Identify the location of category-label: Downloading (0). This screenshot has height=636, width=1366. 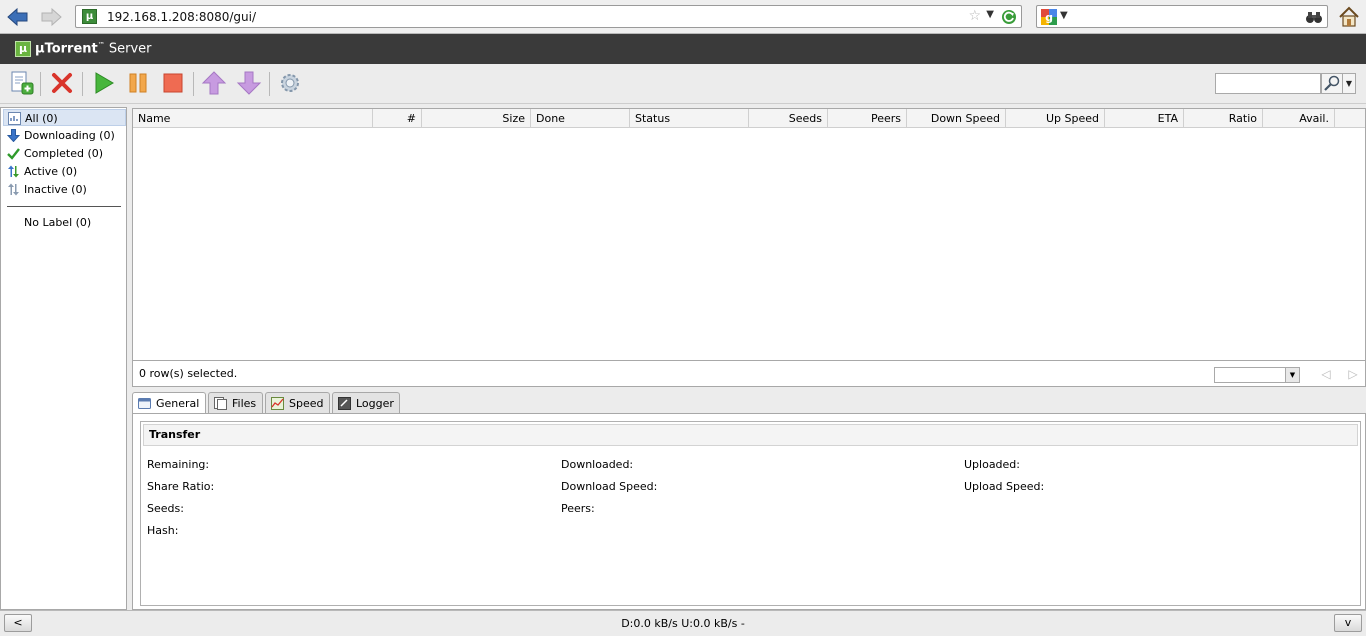
(69, 135).